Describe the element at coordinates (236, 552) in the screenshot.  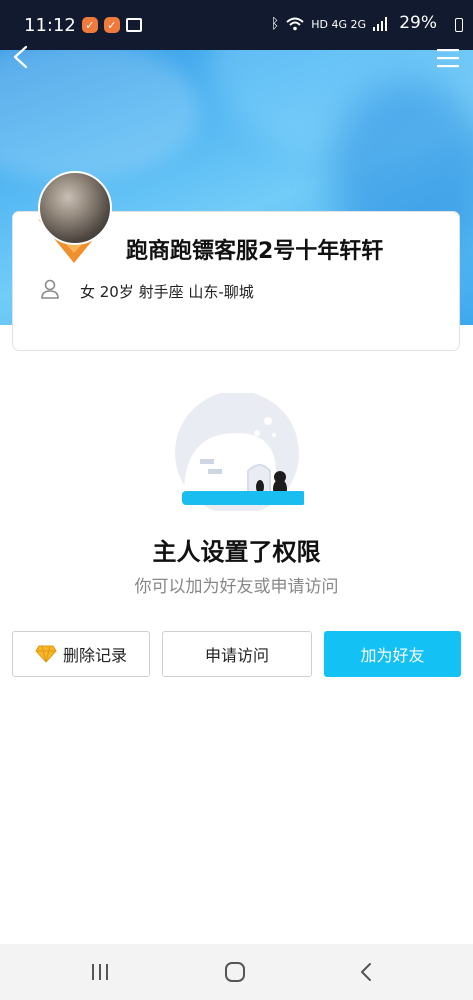
I see `permission-title: 主人设置了权限` at that location.